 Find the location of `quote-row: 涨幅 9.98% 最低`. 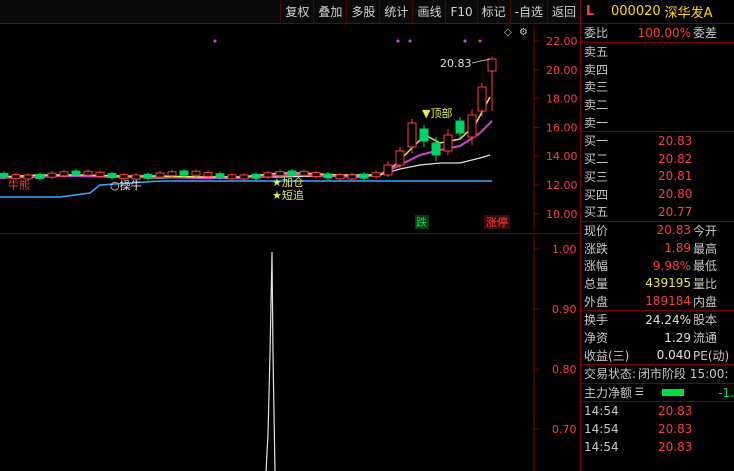

quote-row: 涨幅 9.98% 最低 is located at coordinates (657, 266).